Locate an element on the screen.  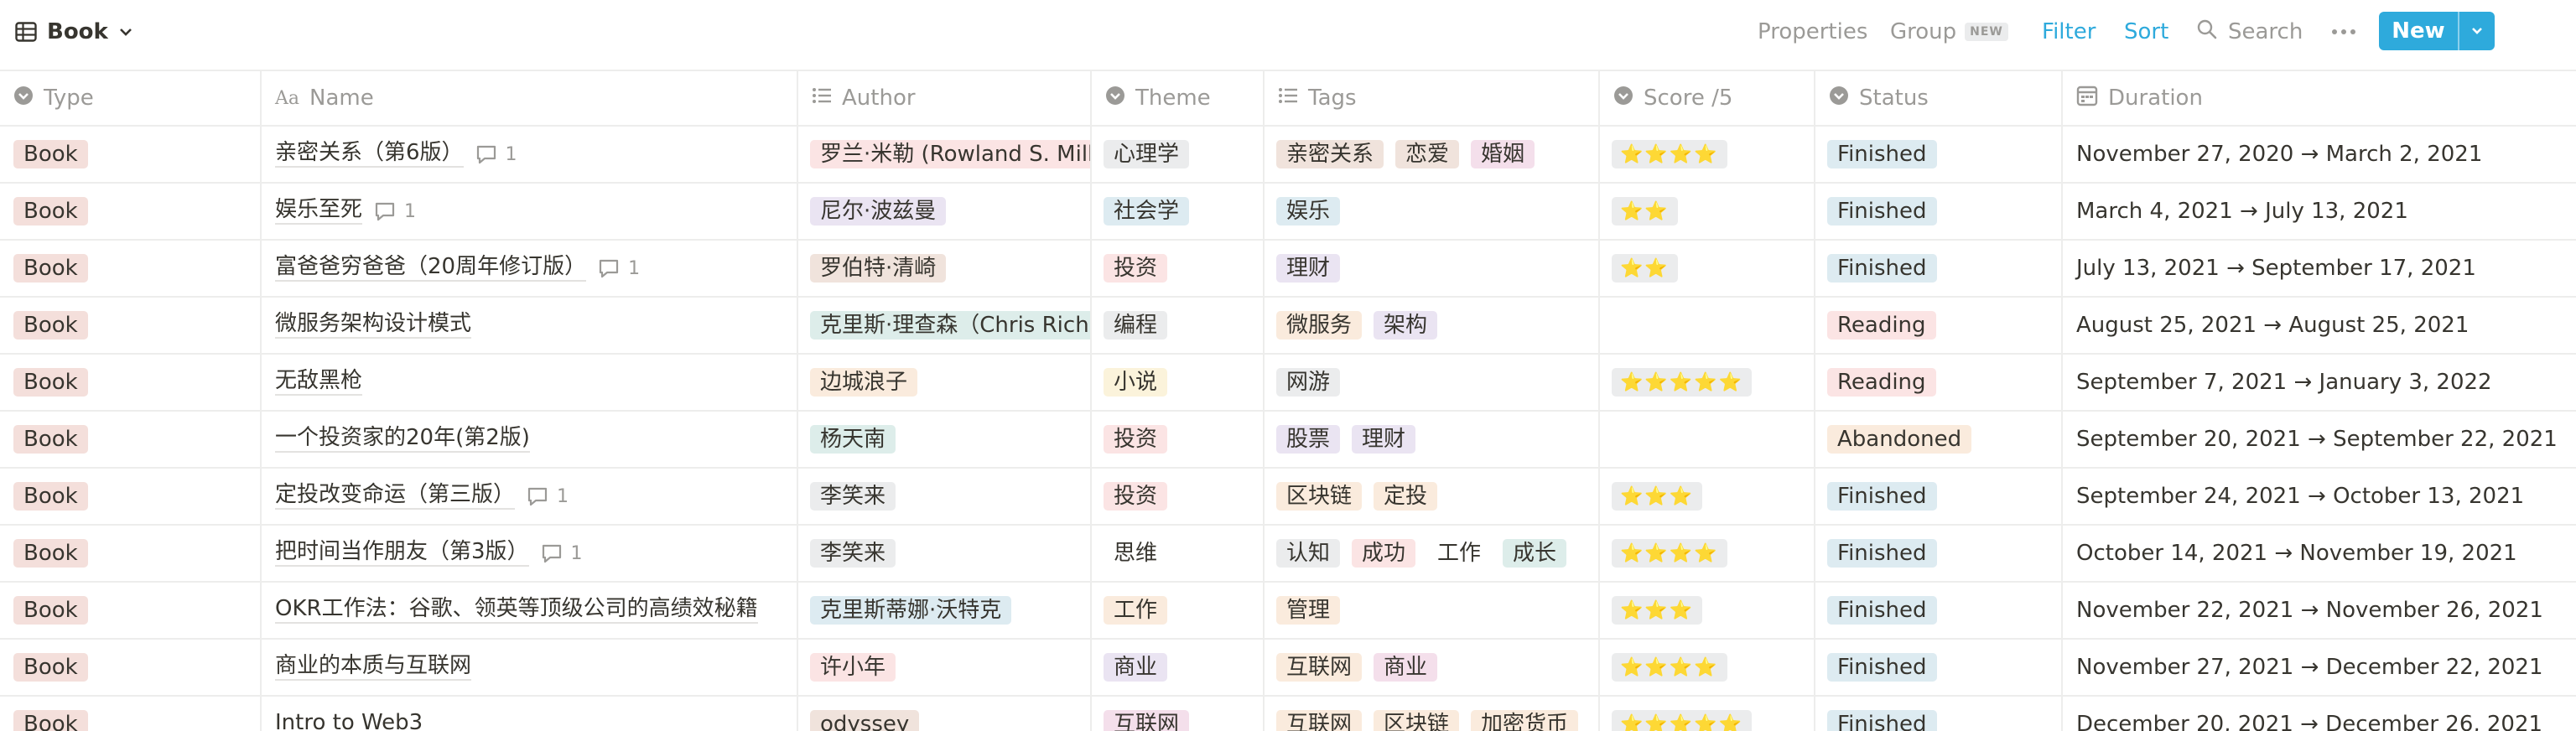
status-badge: Reading is located at coordinates (1881, 325).